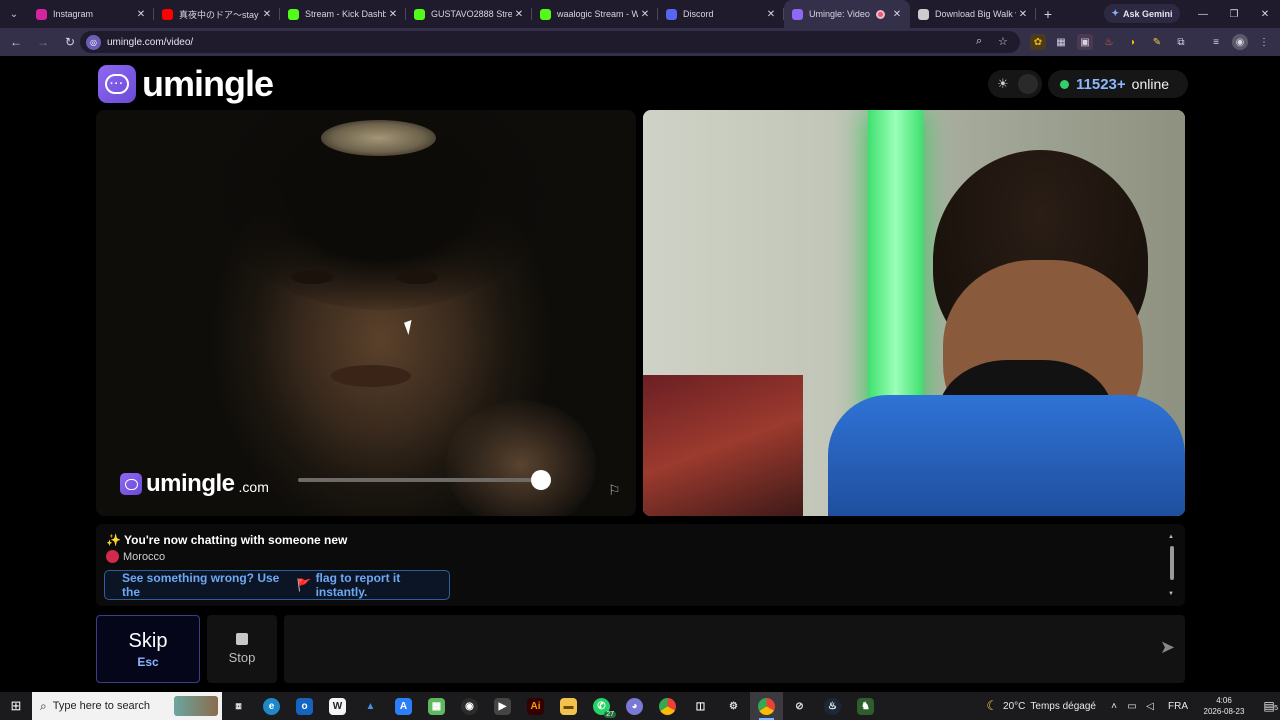 The height and width of the screenshot is (720, 1280). Describe the element at coordinates (1003, 41) in the screenshot. I see `bookmark-star-icon: ☆` at that location.